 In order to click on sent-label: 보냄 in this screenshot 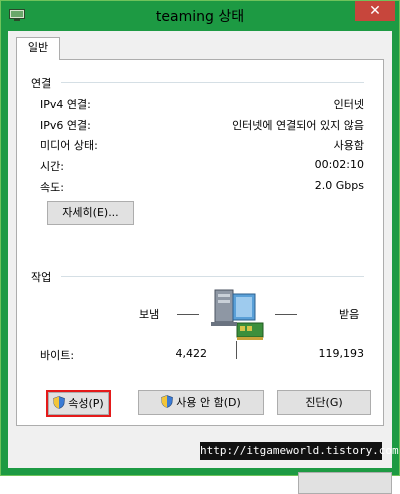, I will do `click(149, 314)`.